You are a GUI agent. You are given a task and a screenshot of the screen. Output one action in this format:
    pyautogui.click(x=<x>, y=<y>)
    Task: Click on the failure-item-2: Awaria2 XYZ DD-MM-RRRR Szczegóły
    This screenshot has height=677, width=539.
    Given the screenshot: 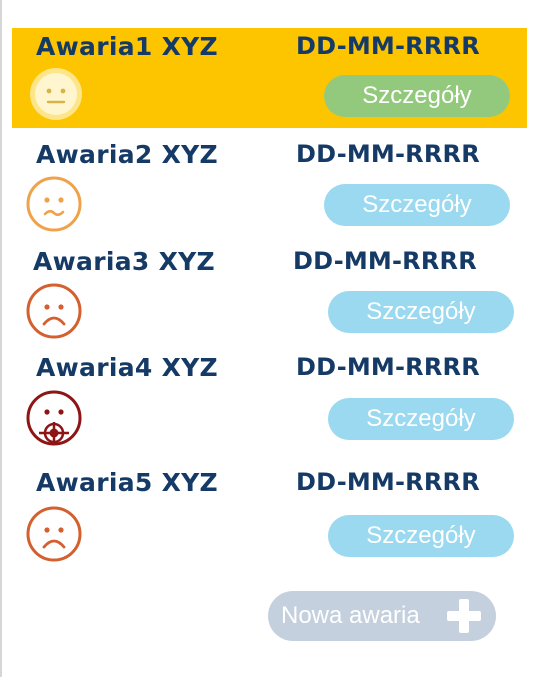 What is the action you would take?
    pyautogui.click(x=269, y=185)
    